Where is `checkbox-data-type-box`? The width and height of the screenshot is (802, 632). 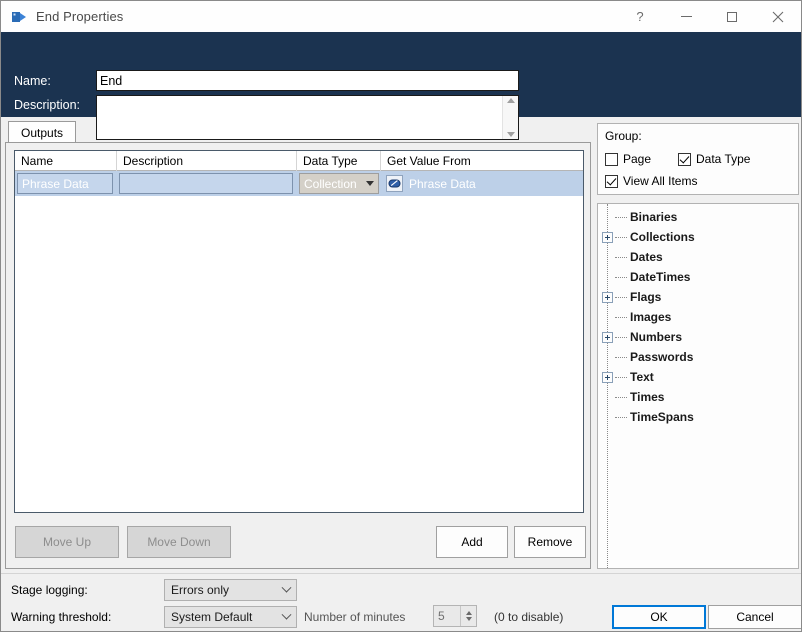 checkbox-data-type-box is located at coordinates (684, 159).